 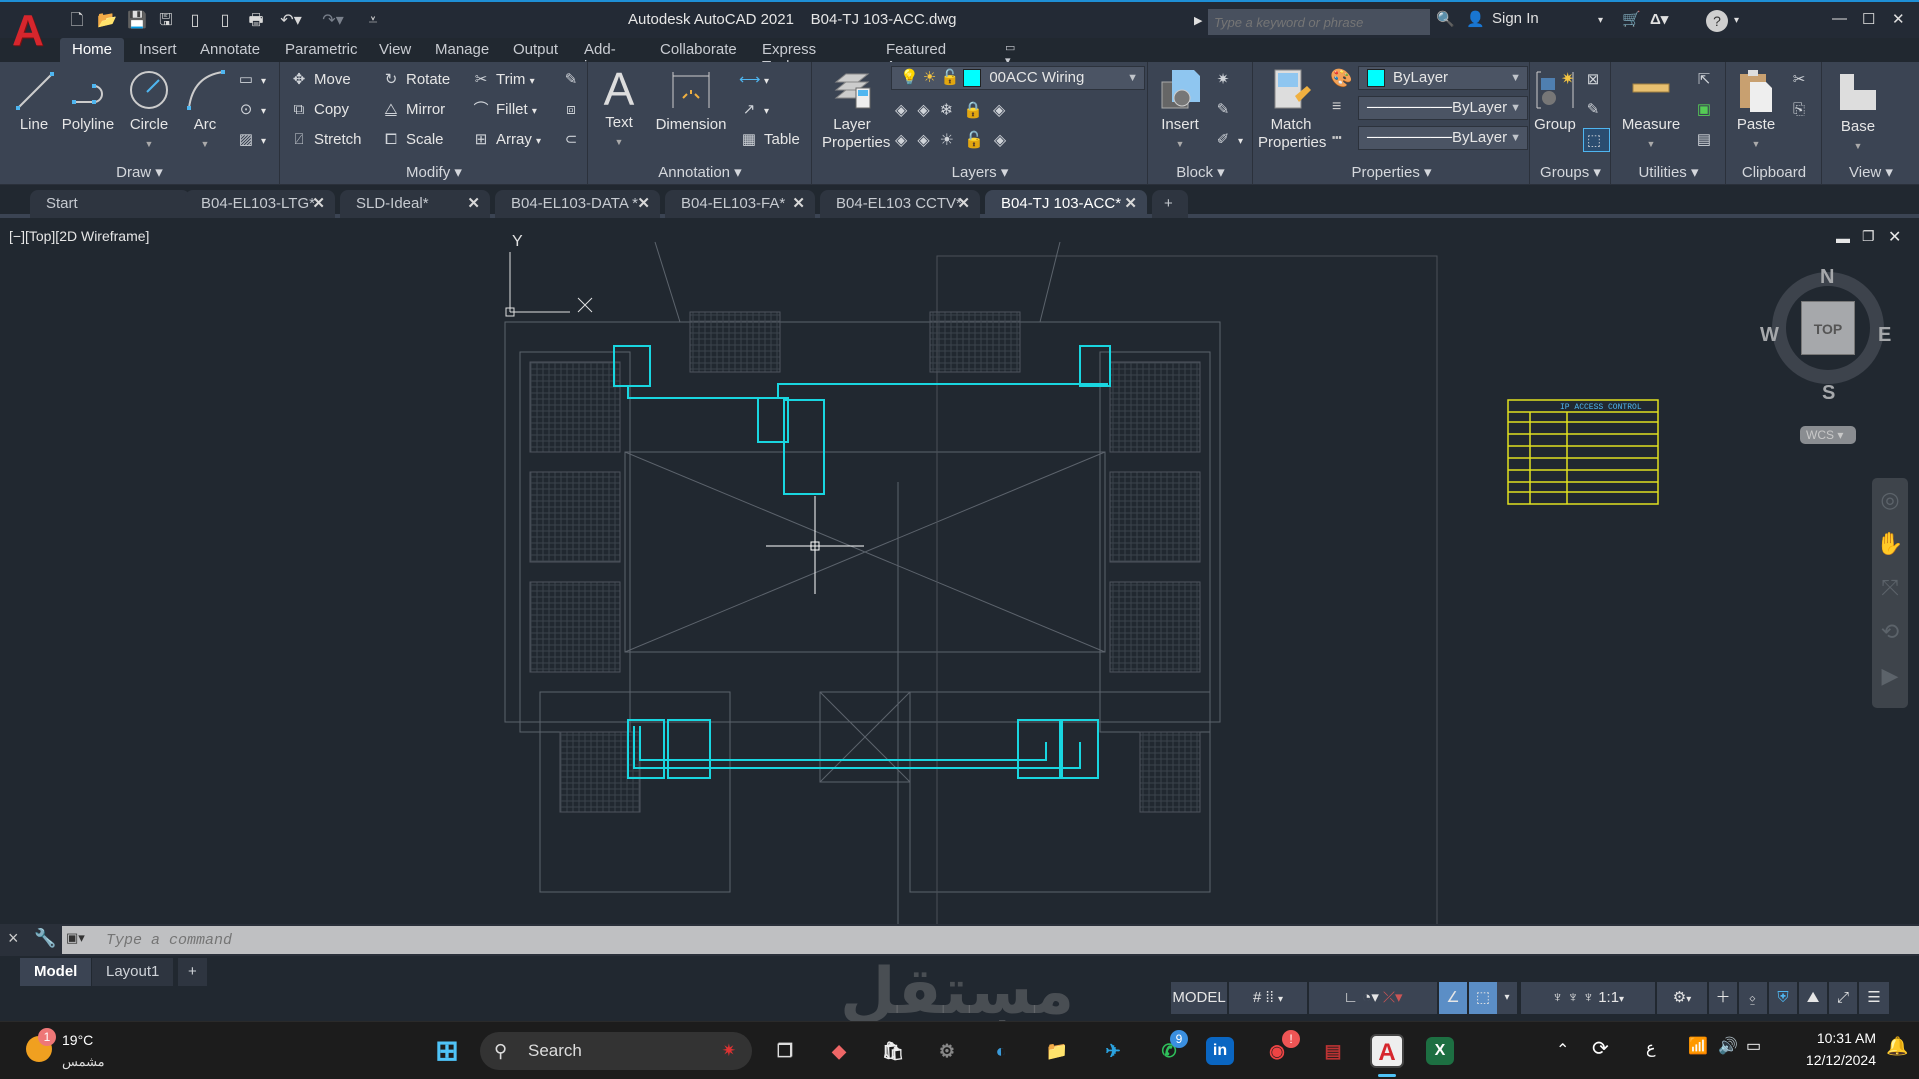 What do you see at coordinates (691, 101) in the screenshot?
I see `dimension-button: Dimension` at bounding box center [691, 101].